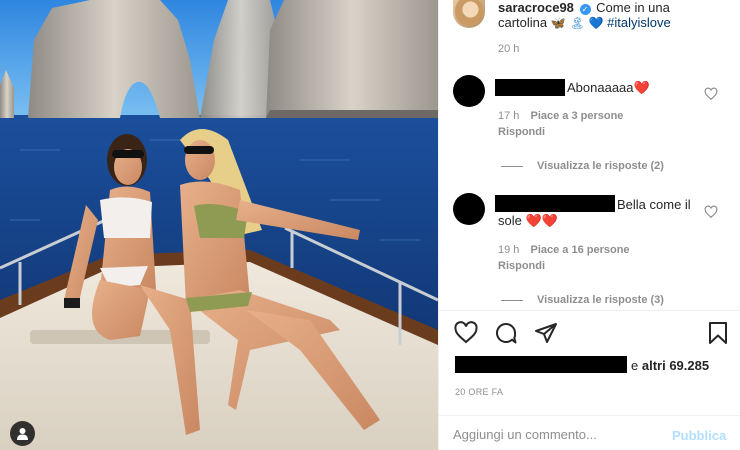  What do you see at coordinates (675, 365) in the screenshot?
I see `likes-count: altri 69.285` at bounding box center [675, 365].